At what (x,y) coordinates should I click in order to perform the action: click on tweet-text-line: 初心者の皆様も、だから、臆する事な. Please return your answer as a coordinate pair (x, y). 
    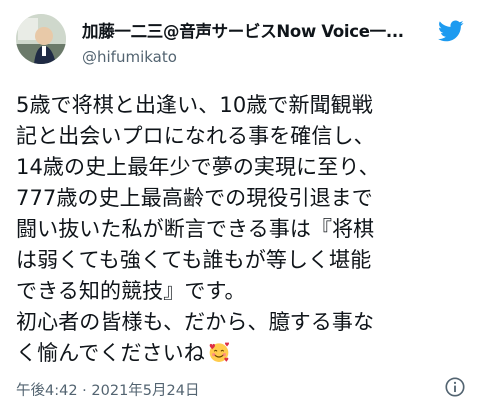
    Looking at the image, I should click on (195, 322).